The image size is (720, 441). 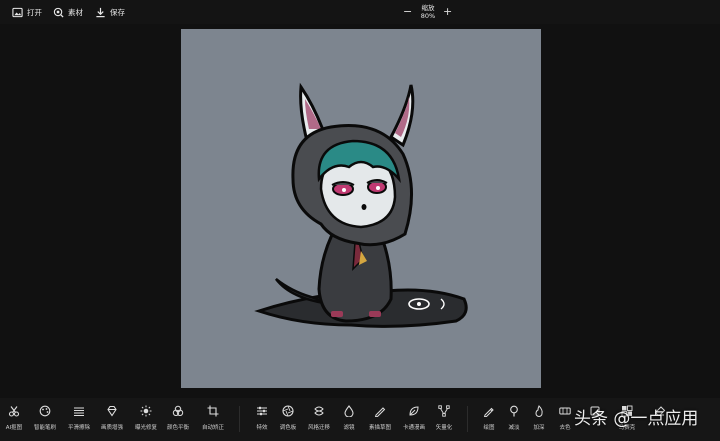 What do you see at coordinates (565, 411) in the screenshot?
I see `grid-icon` at bounding box center [565, 411].